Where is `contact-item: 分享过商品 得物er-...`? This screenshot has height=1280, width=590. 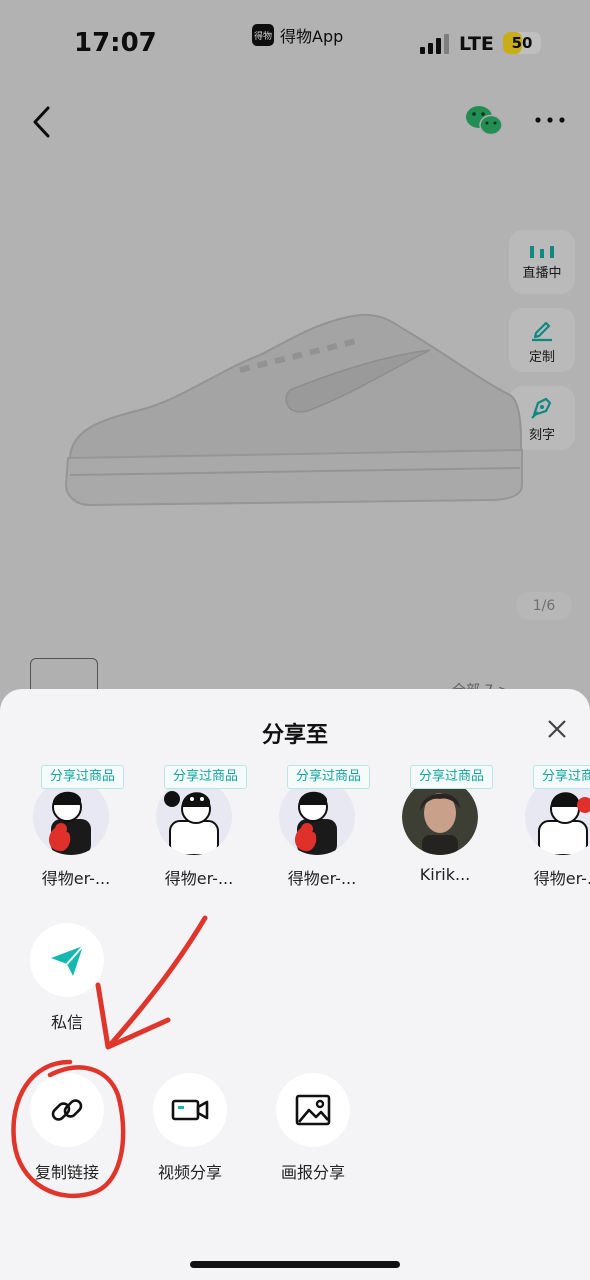
contact-item: 分享过商品 得物er-... is located at coordinates (557, 830).